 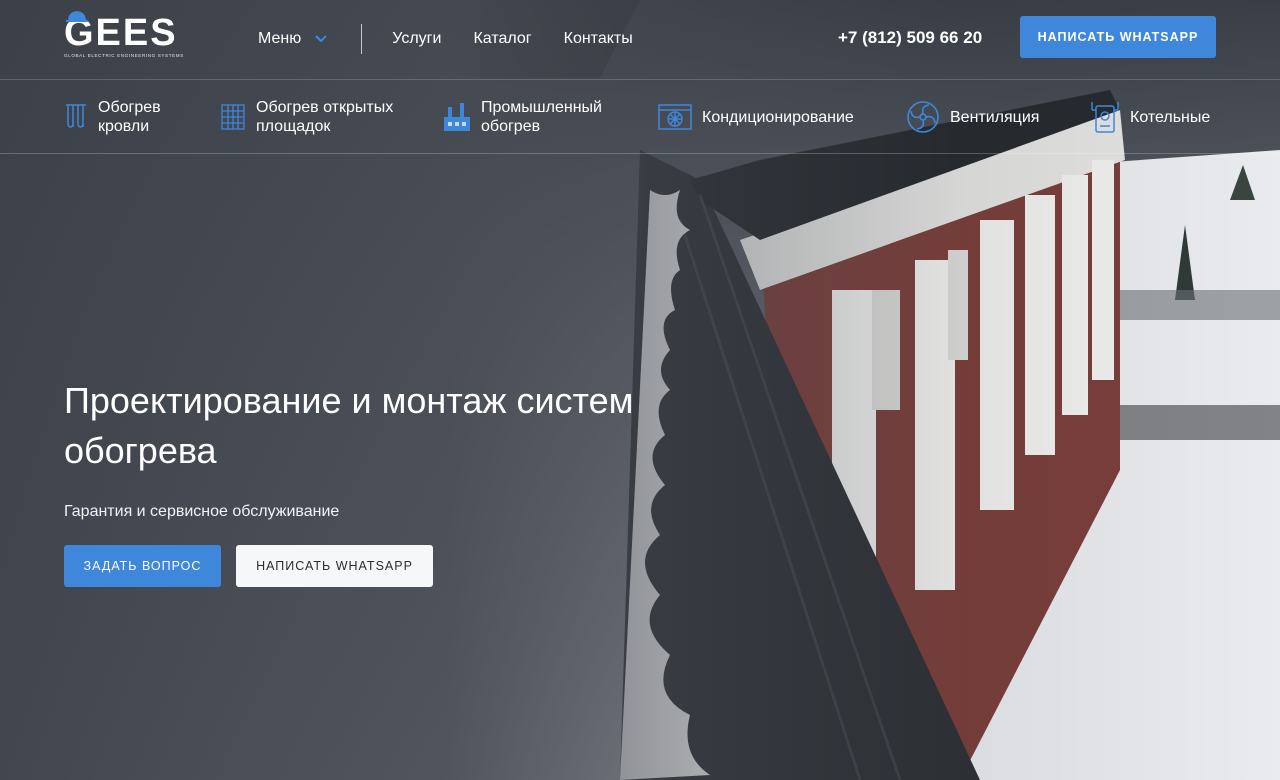 What do you see at coordinates (76, 116) in the screenshot?
I see `roof-heating-icon` at bounding box center [76, 116].